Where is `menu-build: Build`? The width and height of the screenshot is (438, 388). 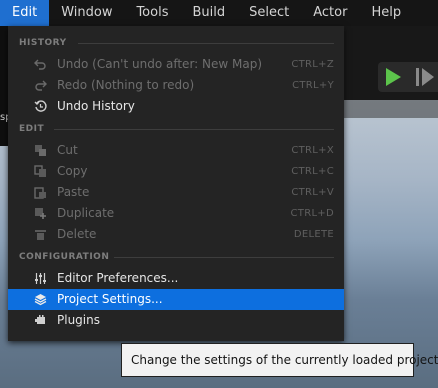
menu-build: Build is located at coordinates (208, 13).